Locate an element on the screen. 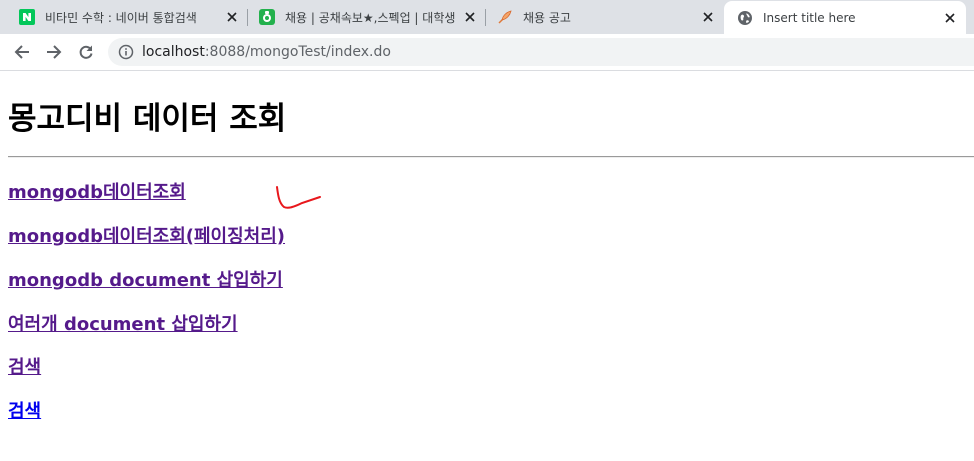  forward-button is located at coordinates (54, 52).